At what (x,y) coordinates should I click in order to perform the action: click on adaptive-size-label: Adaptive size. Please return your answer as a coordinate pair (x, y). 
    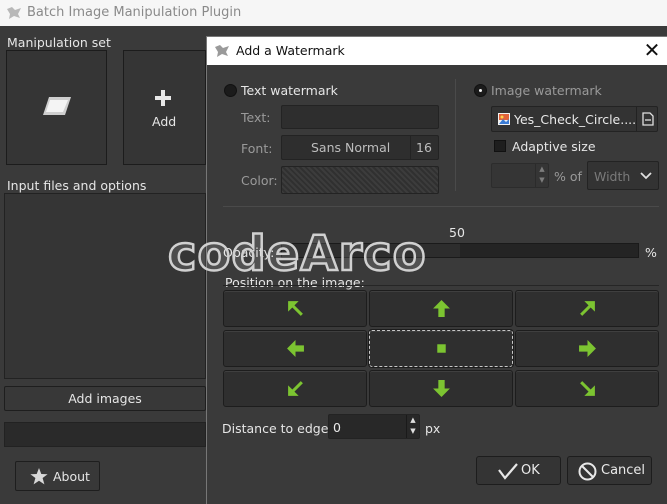
    Looking at the image, I should click on (554, 146).